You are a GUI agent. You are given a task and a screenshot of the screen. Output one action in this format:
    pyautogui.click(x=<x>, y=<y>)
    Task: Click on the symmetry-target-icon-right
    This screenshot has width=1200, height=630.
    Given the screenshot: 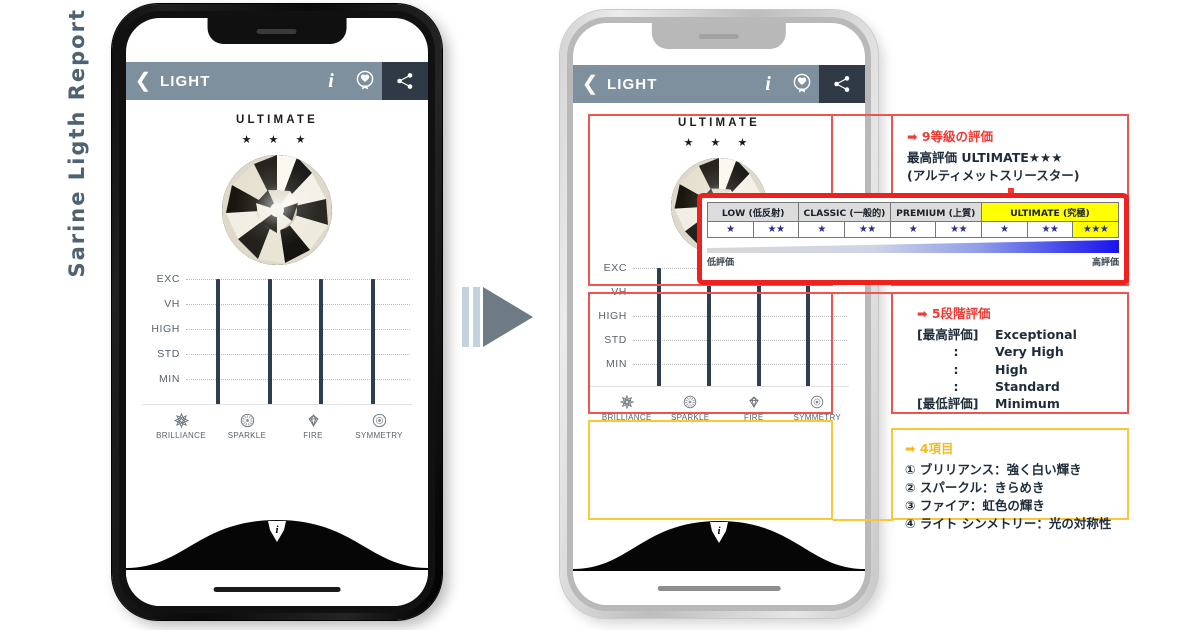 What is the action you would take?
    pyautogui.click(x=818, y=402)
    